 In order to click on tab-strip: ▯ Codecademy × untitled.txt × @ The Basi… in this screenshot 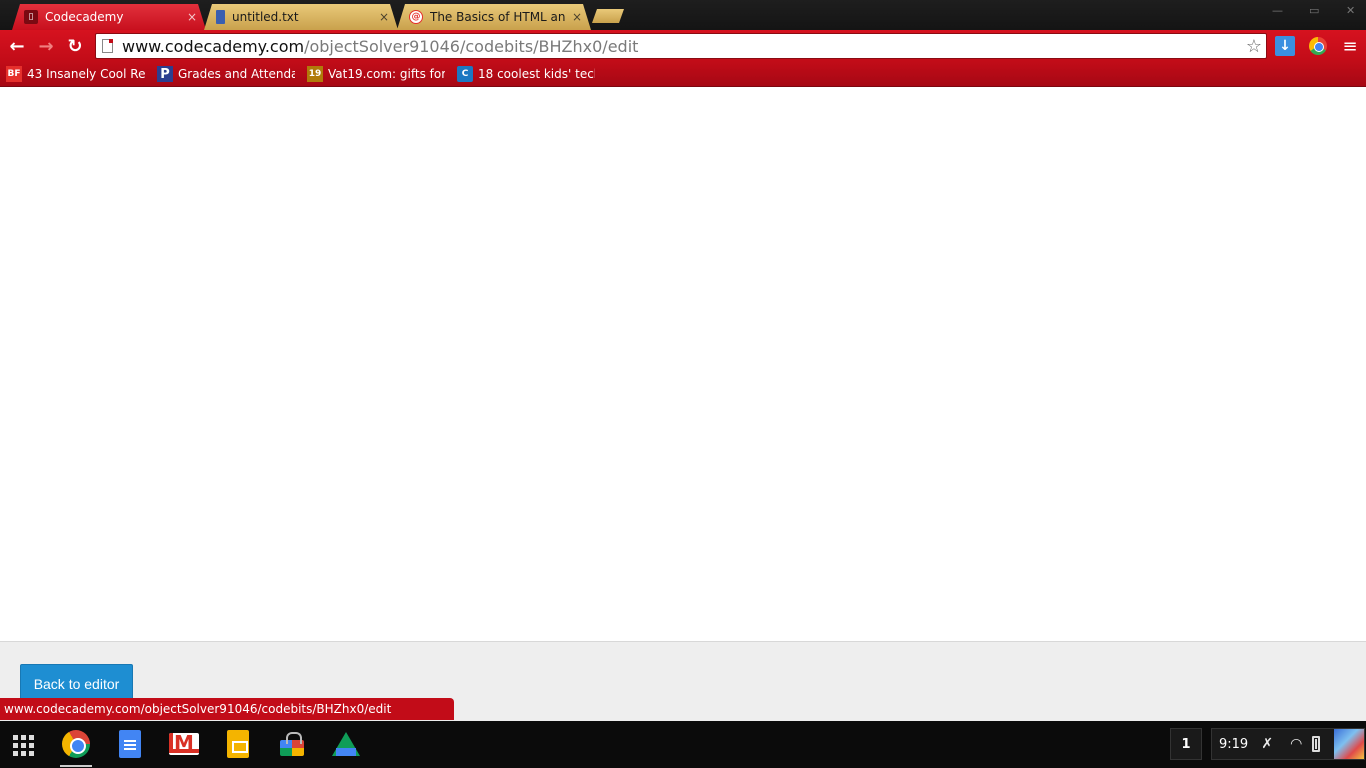, I will do `click(683, 15)`.